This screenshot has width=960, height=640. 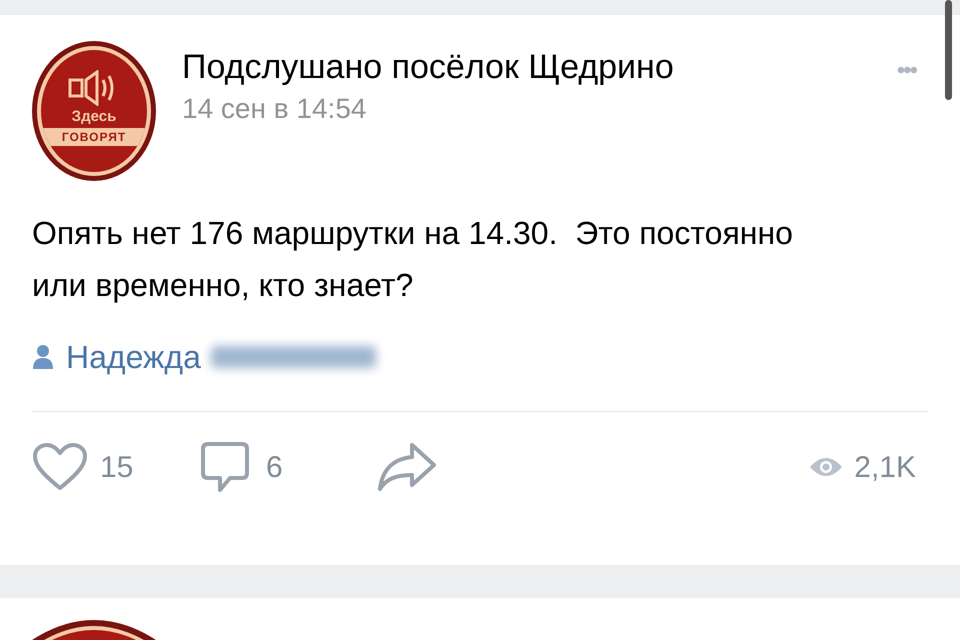 What do you see at coordinates (94, 137) in the screenshot?
I see `logo-banner: ГОВОРЯТ` at bounding box center [94, 137].